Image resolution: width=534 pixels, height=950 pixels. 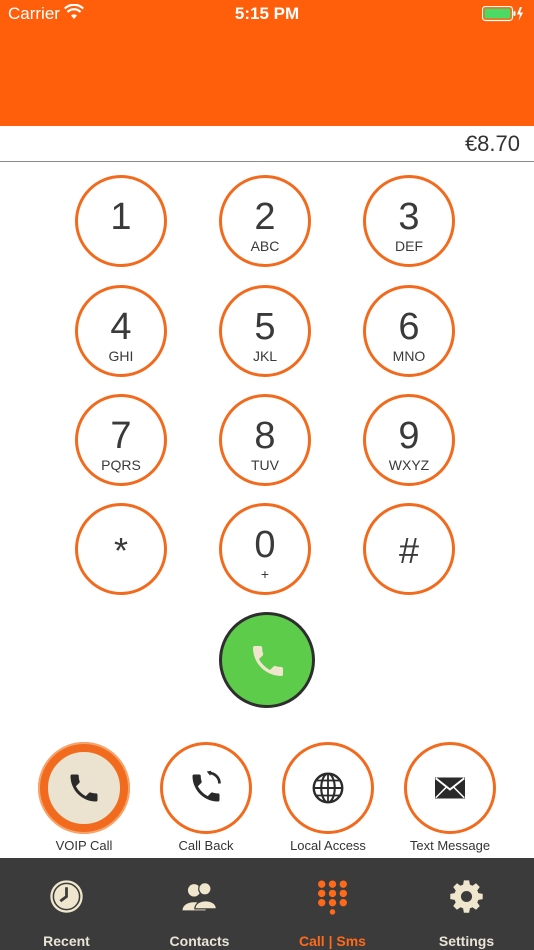 What do you see at coordinates (200, 896) in the screenshot?
I see `contacts-icon` at bounding box center [200, 896].